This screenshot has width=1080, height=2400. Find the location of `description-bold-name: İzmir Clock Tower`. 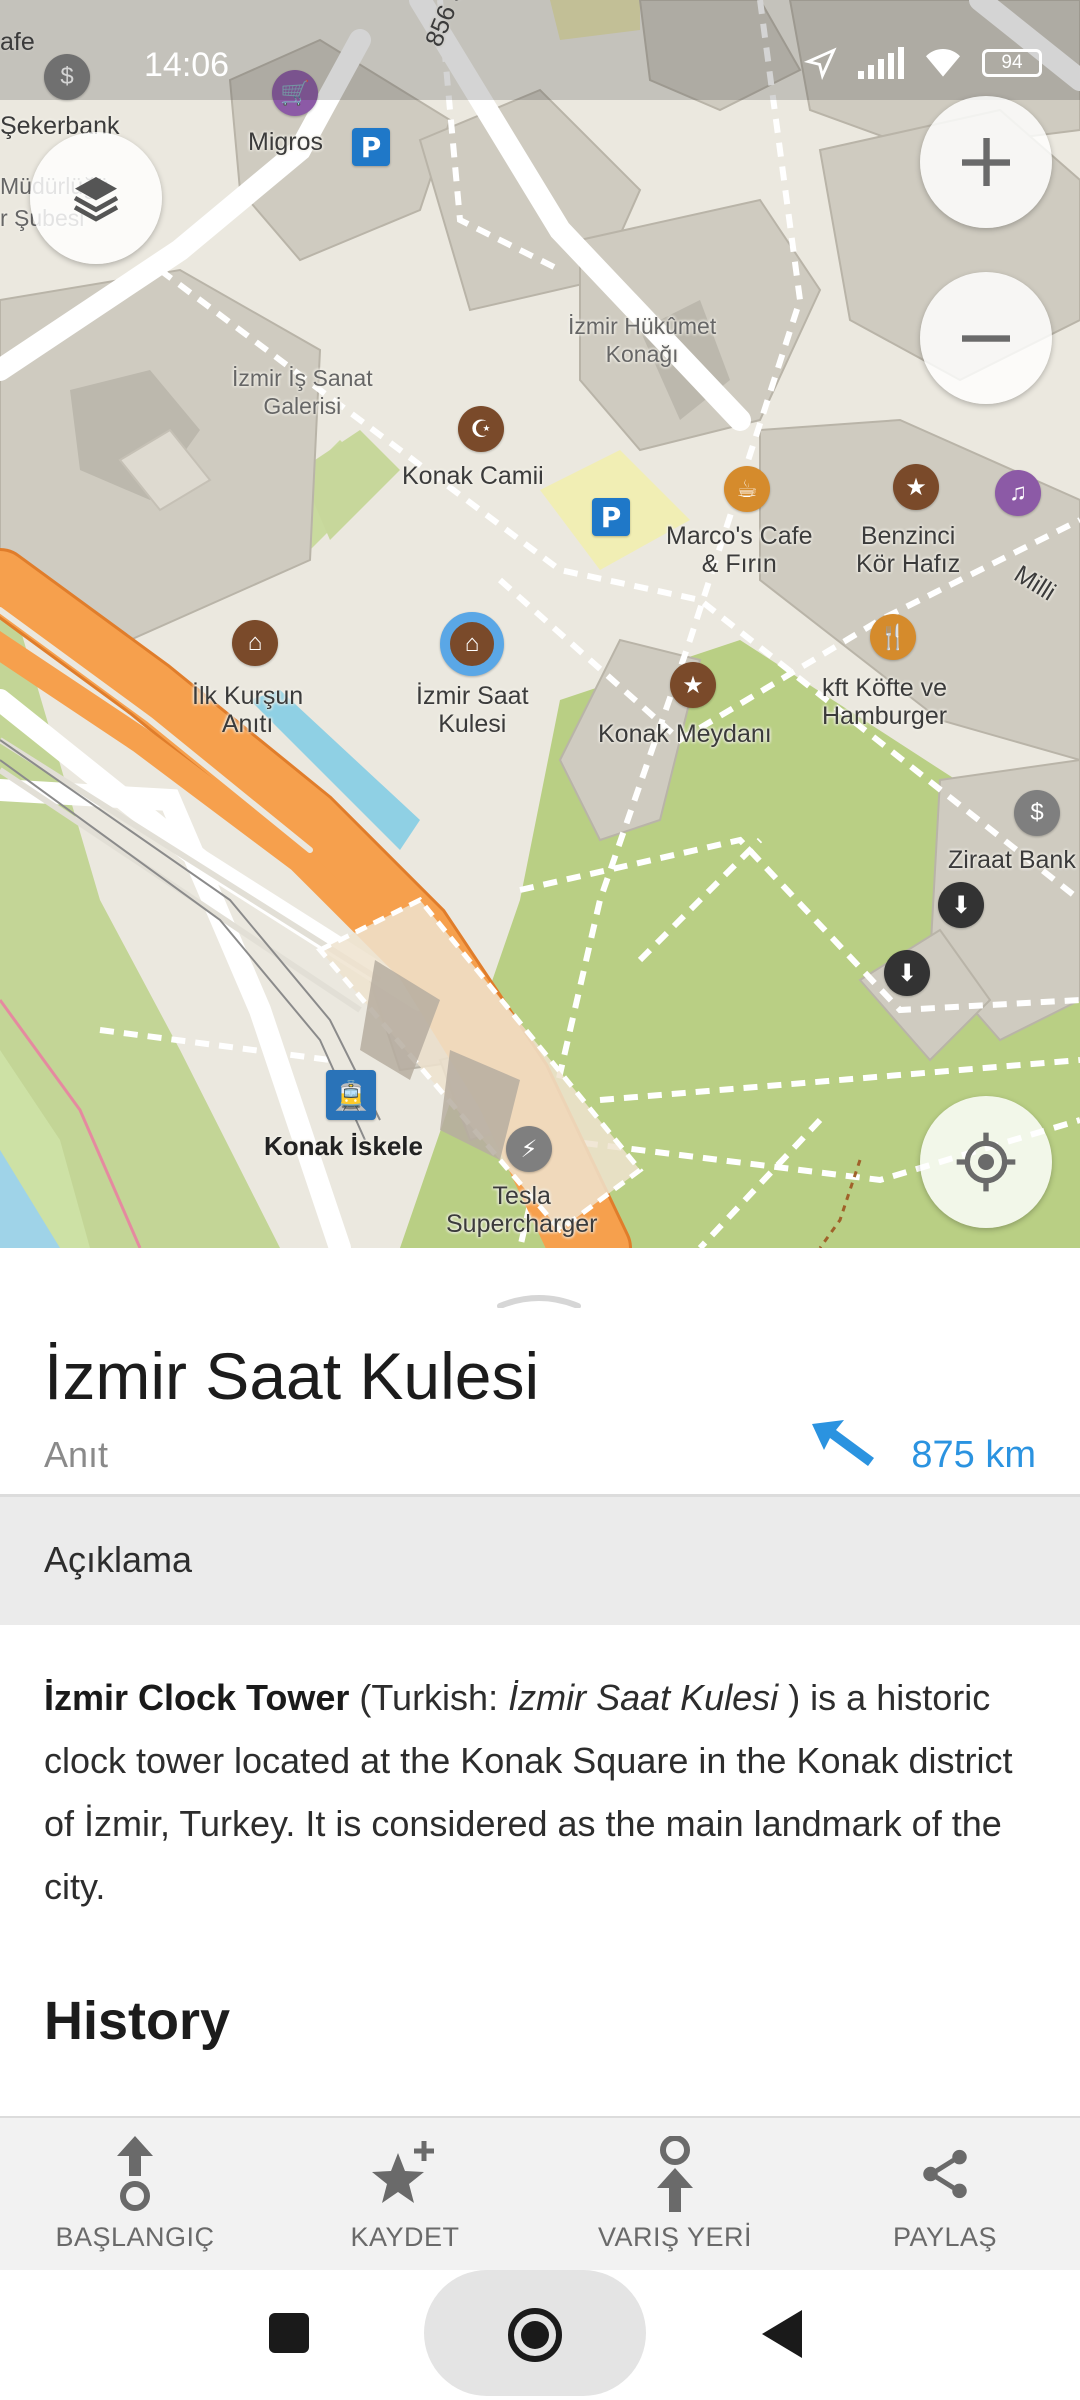

description-bold-name: İzmir Clock Tower is located at coordinates (197, 1697).